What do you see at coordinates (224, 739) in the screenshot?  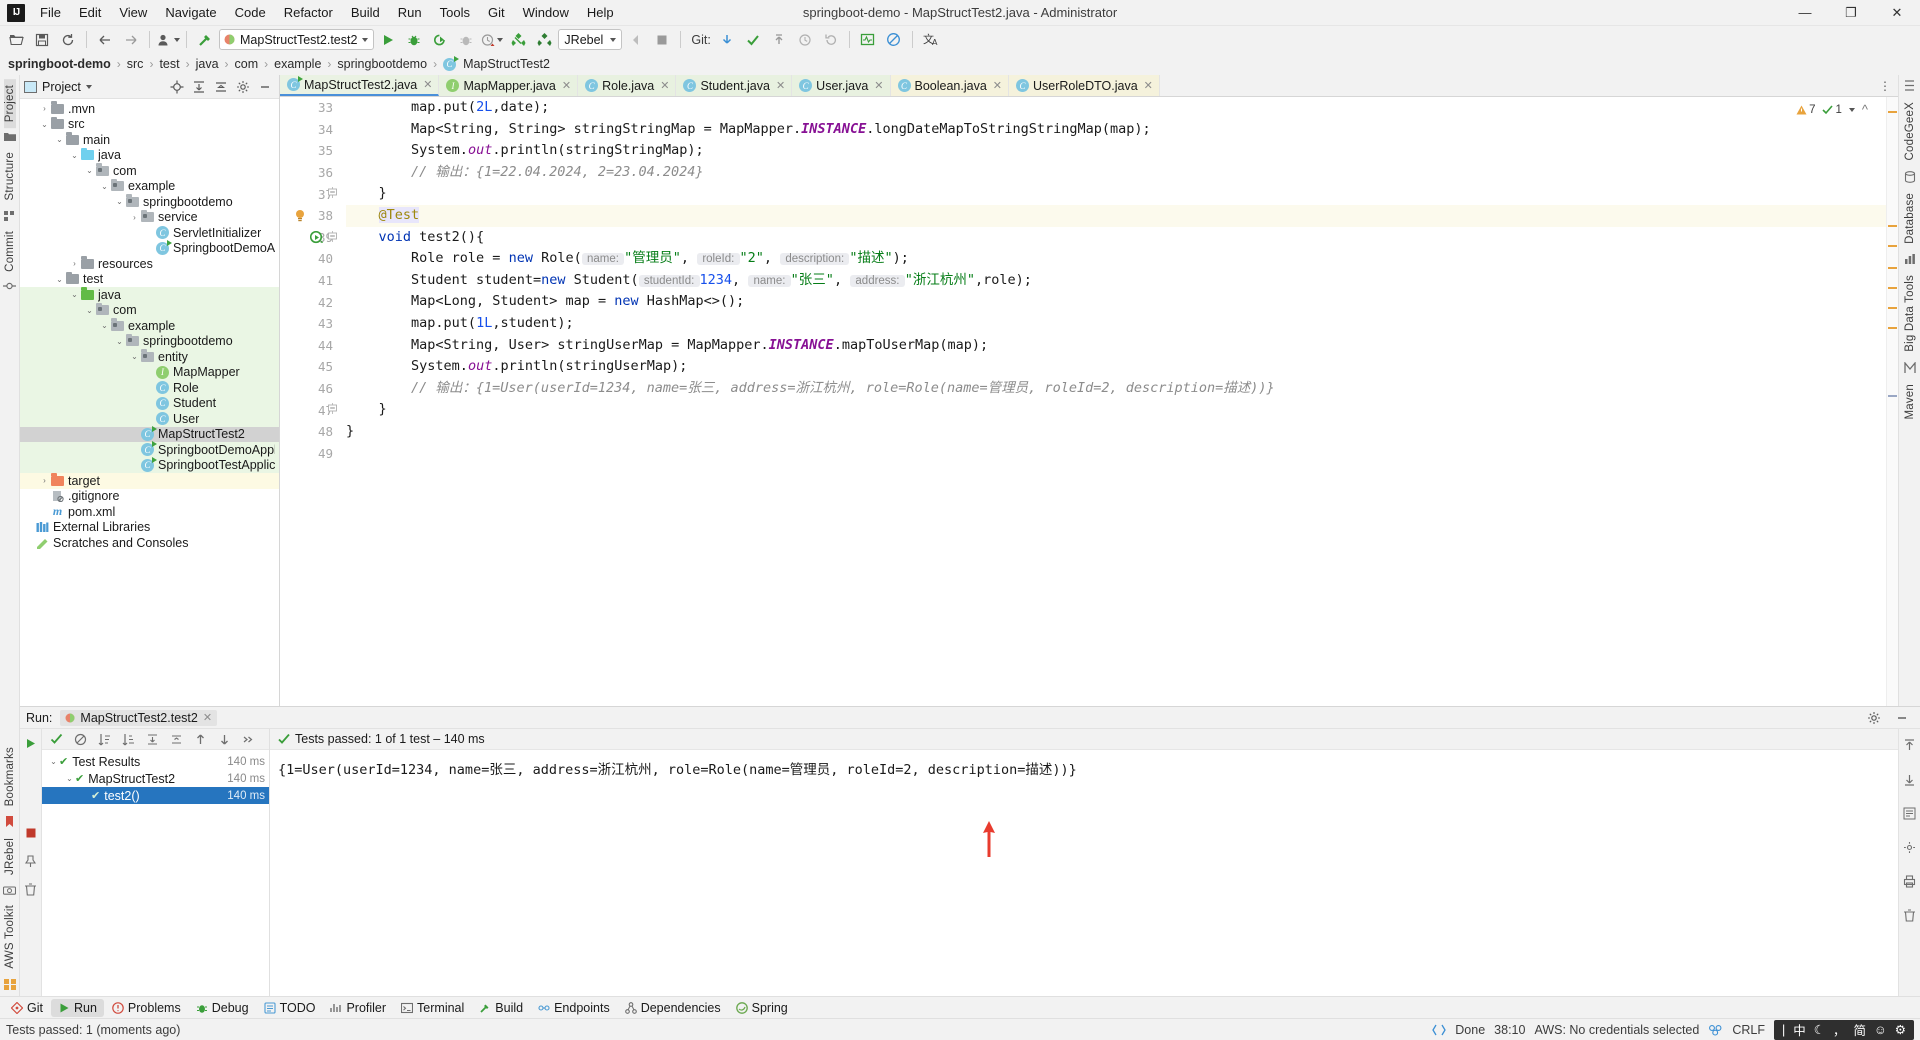 I see `next-test-icon` at bounding box center [224, 739].